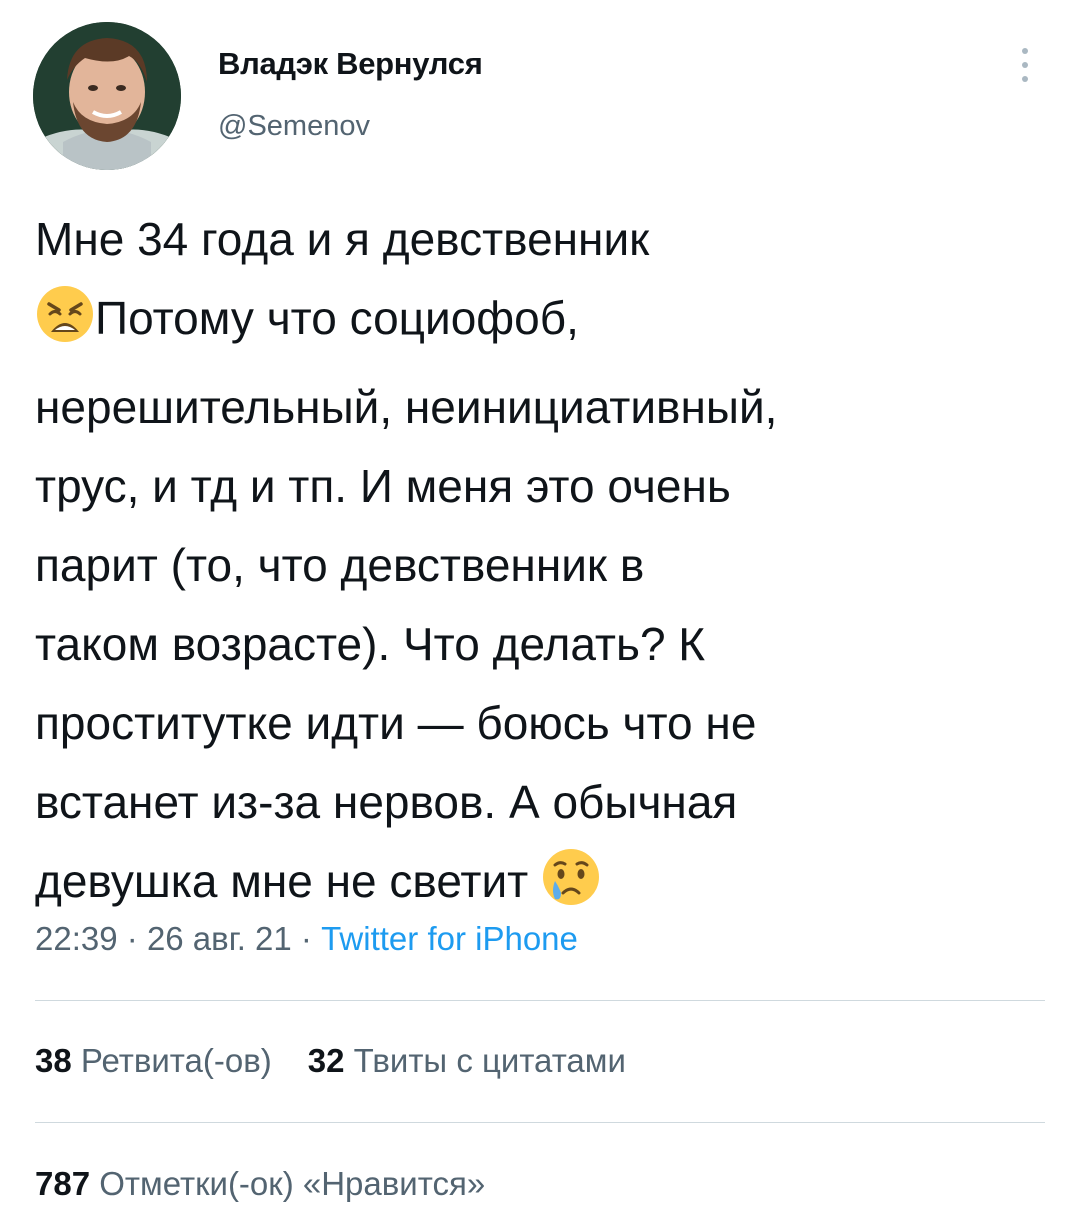 The width and height of the screenshot is (1080, 1228). Describe the element at coordinates (326, 1060) in the screenshot. I see `quotes-count: 32` at that location.